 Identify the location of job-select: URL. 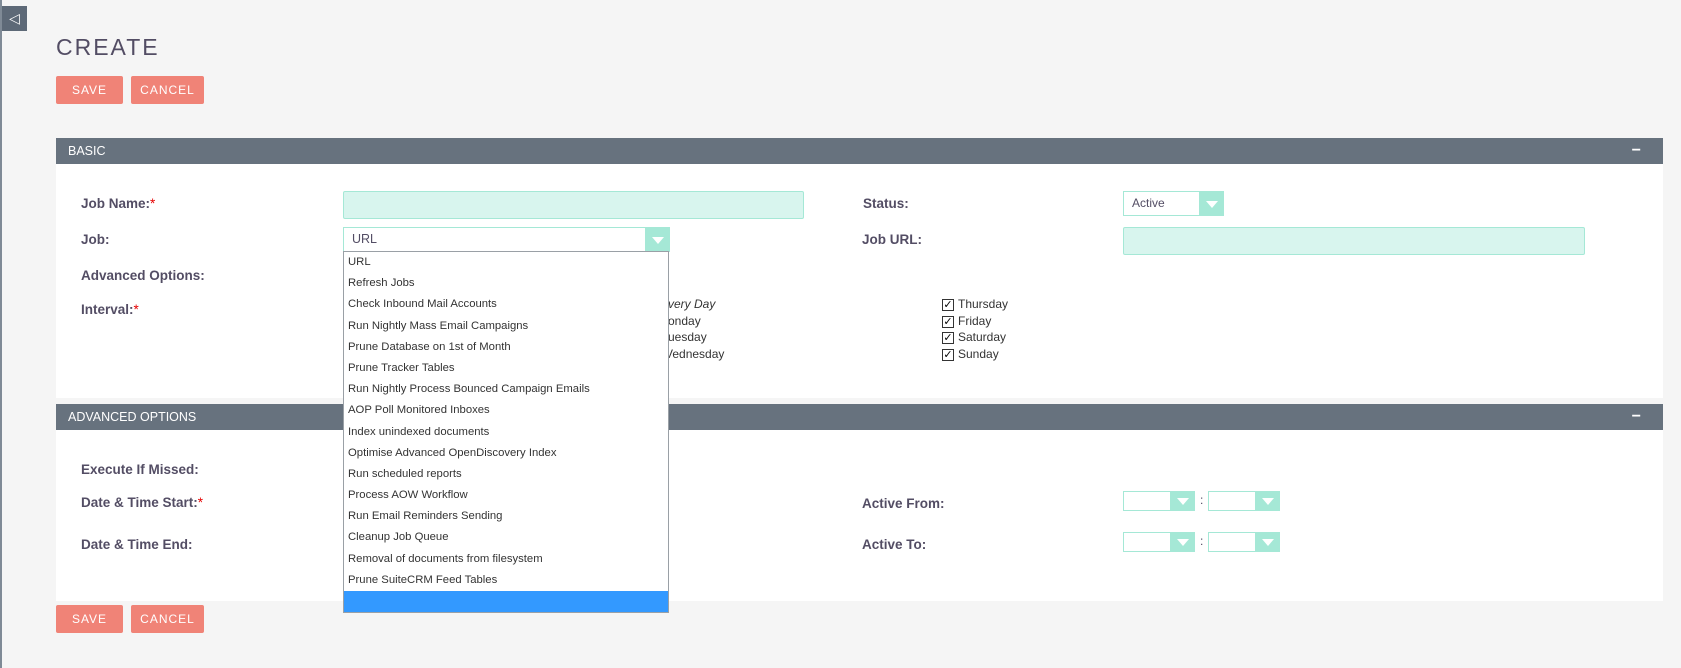
(506, 239).